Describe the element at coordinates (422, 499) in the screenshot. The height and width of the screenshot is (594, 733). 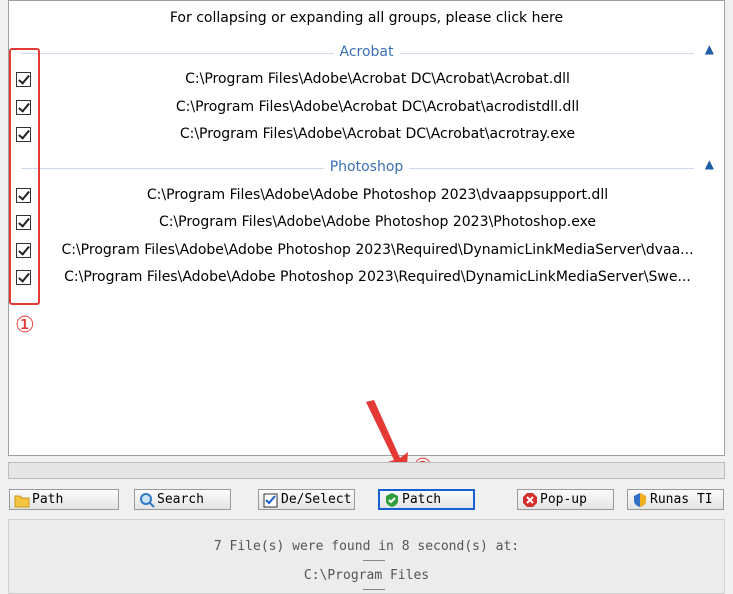
I see `patch-button-label: Patch` at that location.